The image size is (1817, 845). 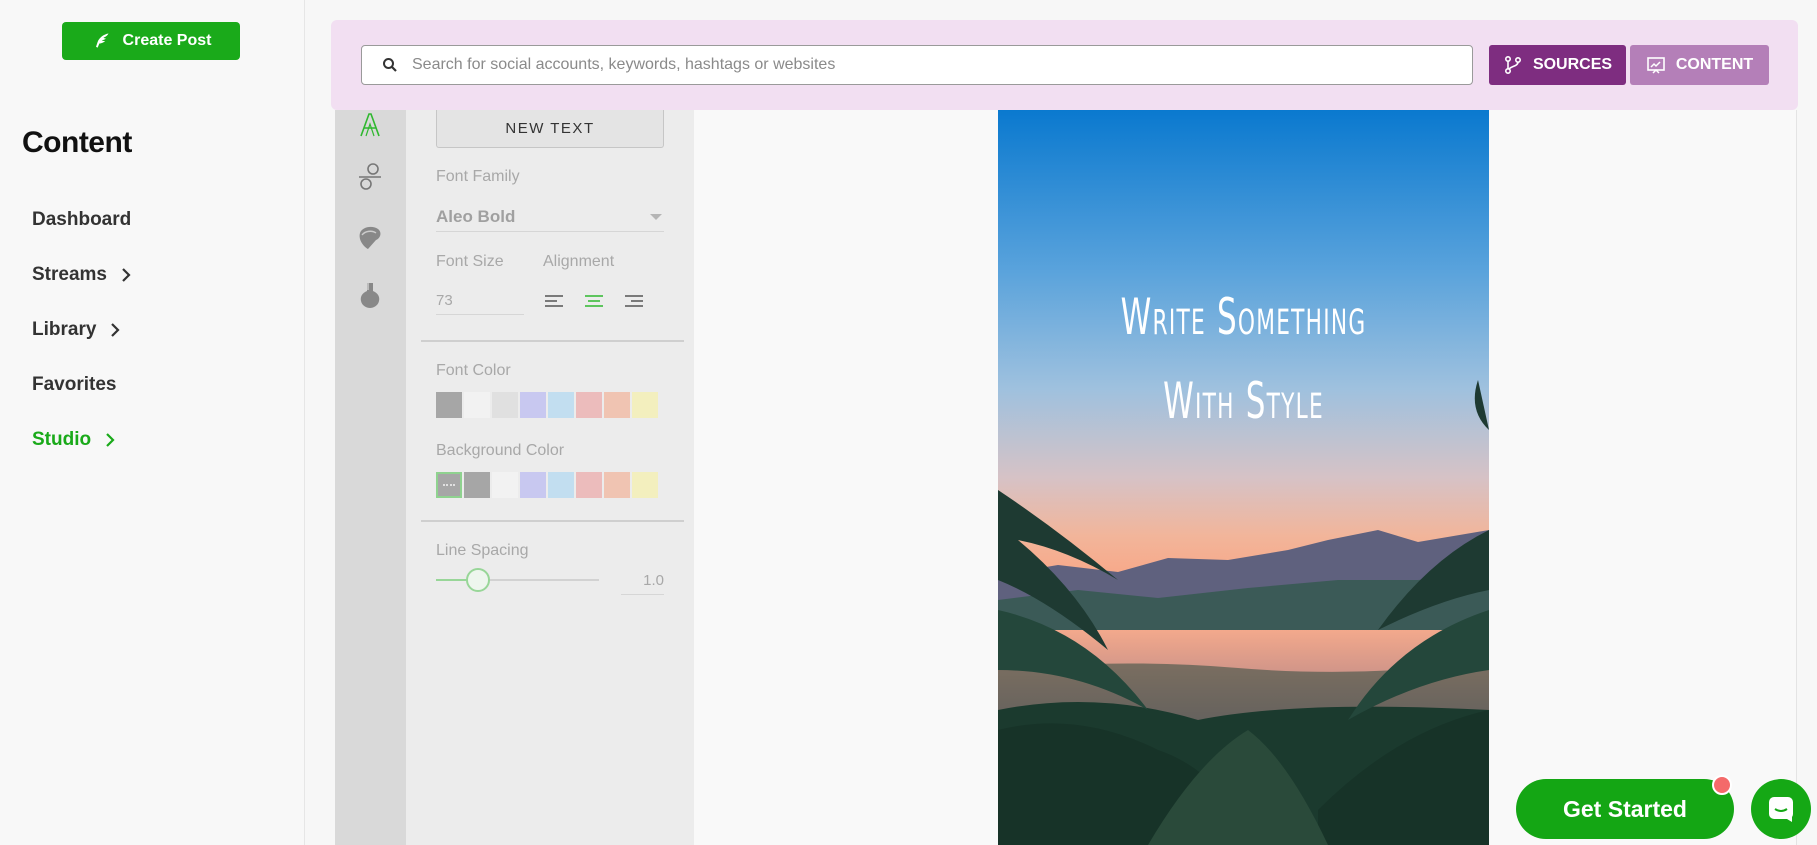 What do you see at coordinates (390, 65) in the screenshot?
I see `search-icon` at bounding box center [390, 65].